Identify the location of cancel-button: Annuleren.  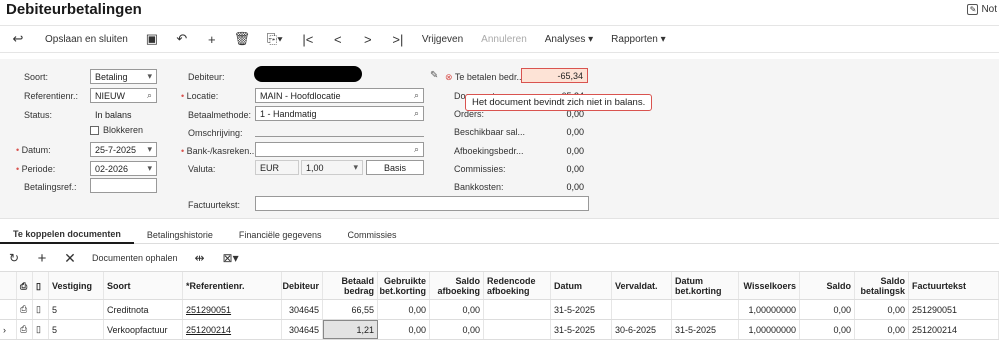
(504, 39).